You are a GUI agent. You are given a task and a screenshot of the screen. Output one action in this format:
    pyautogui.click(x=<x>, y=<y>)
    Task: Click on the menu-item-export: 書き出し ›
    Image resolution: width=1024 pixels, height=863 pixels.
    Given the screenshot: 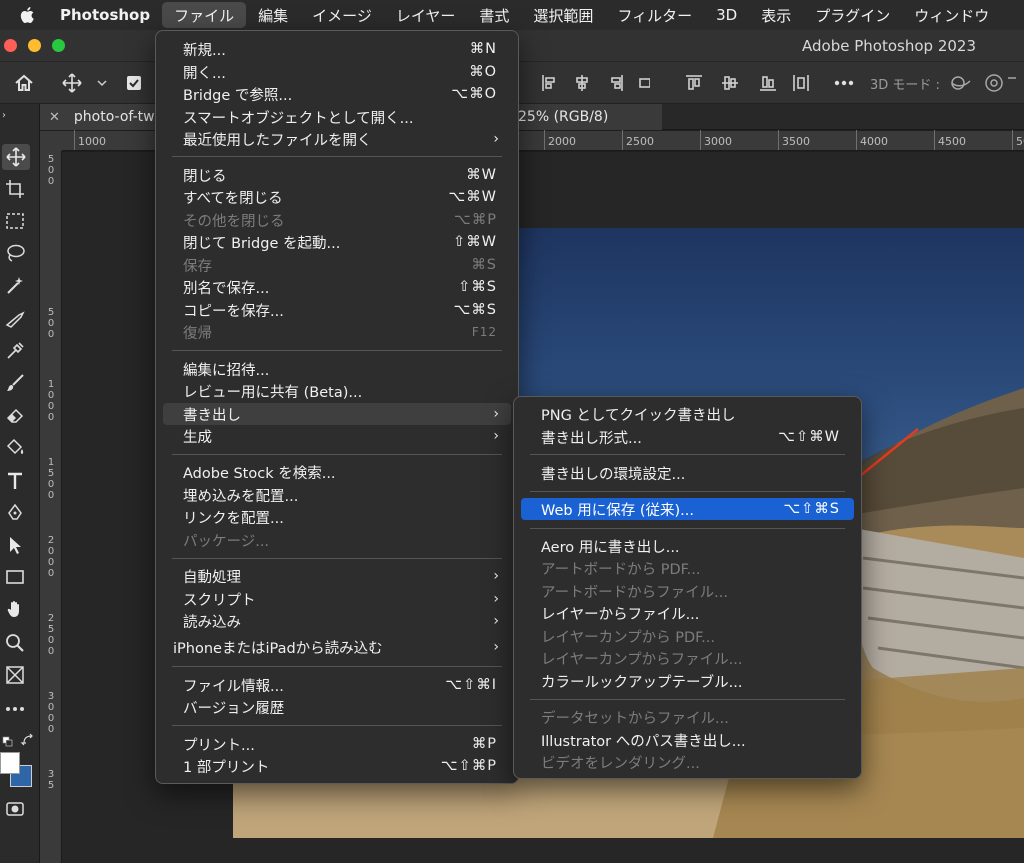 What is the action you would take?
    pyautogui.click(x=337, y=414)
    